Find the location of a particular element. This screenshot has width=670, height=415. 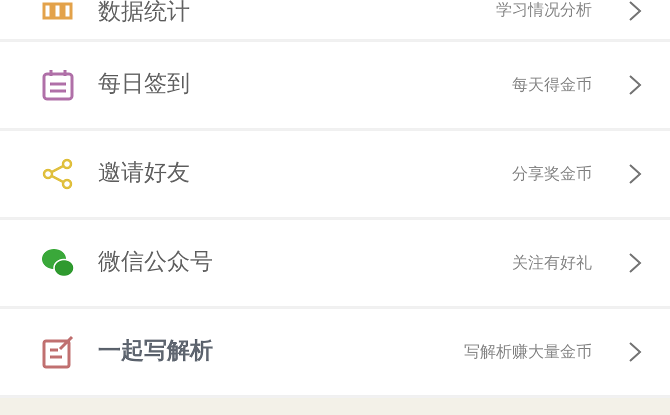

menu-title: 数据统计 is located at coordinates (144, 13).